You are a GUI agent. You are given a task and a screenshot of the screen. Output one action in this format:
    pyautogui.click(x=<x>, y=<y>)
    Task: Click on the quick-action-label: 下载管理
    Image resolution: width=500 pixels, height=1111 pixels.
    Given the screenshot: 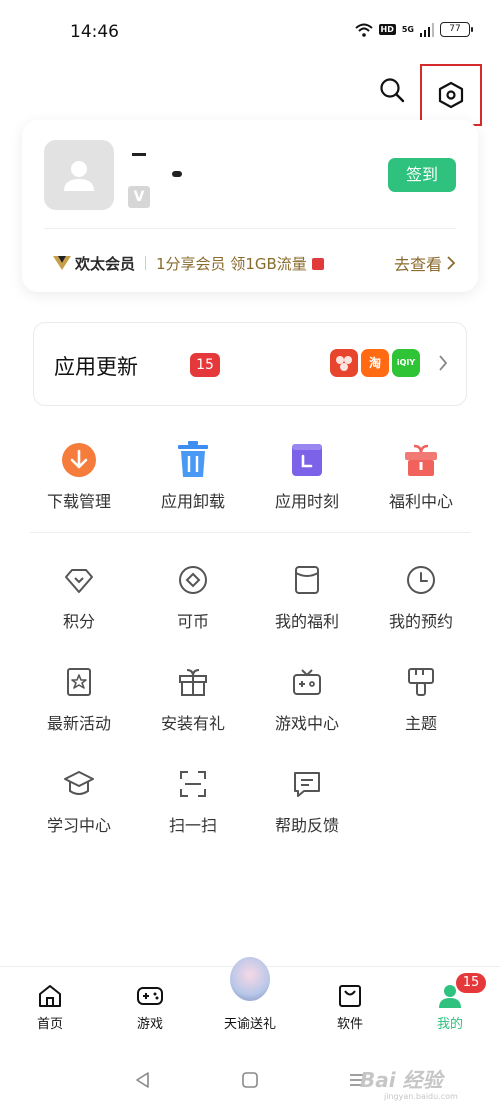 What is the action you would take?
    pyautogui.click(x=78, y=501)
    